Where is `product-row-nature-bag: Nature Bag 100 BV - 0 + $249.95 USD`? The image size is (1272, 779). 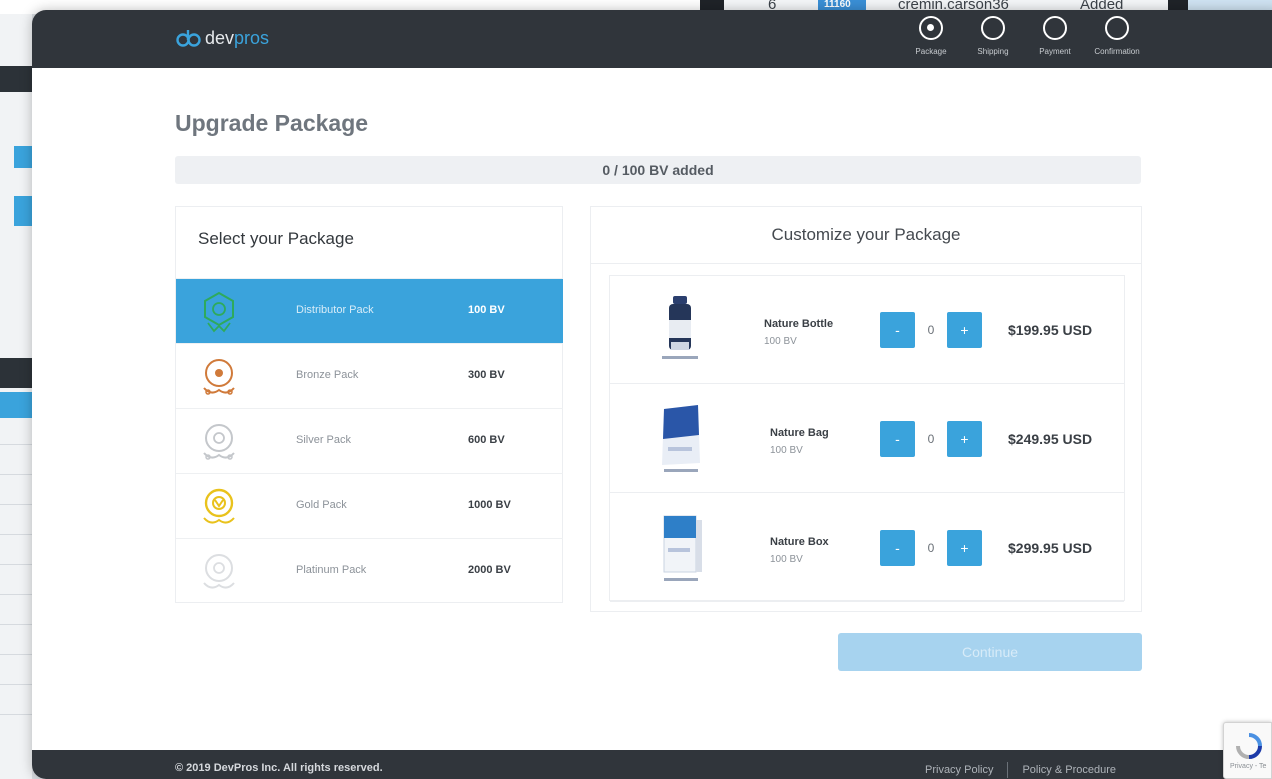 product-row-nature-bag: Nature Bag 100 BV - 0 + $249.95 USD is located at coordinates (867, 439).